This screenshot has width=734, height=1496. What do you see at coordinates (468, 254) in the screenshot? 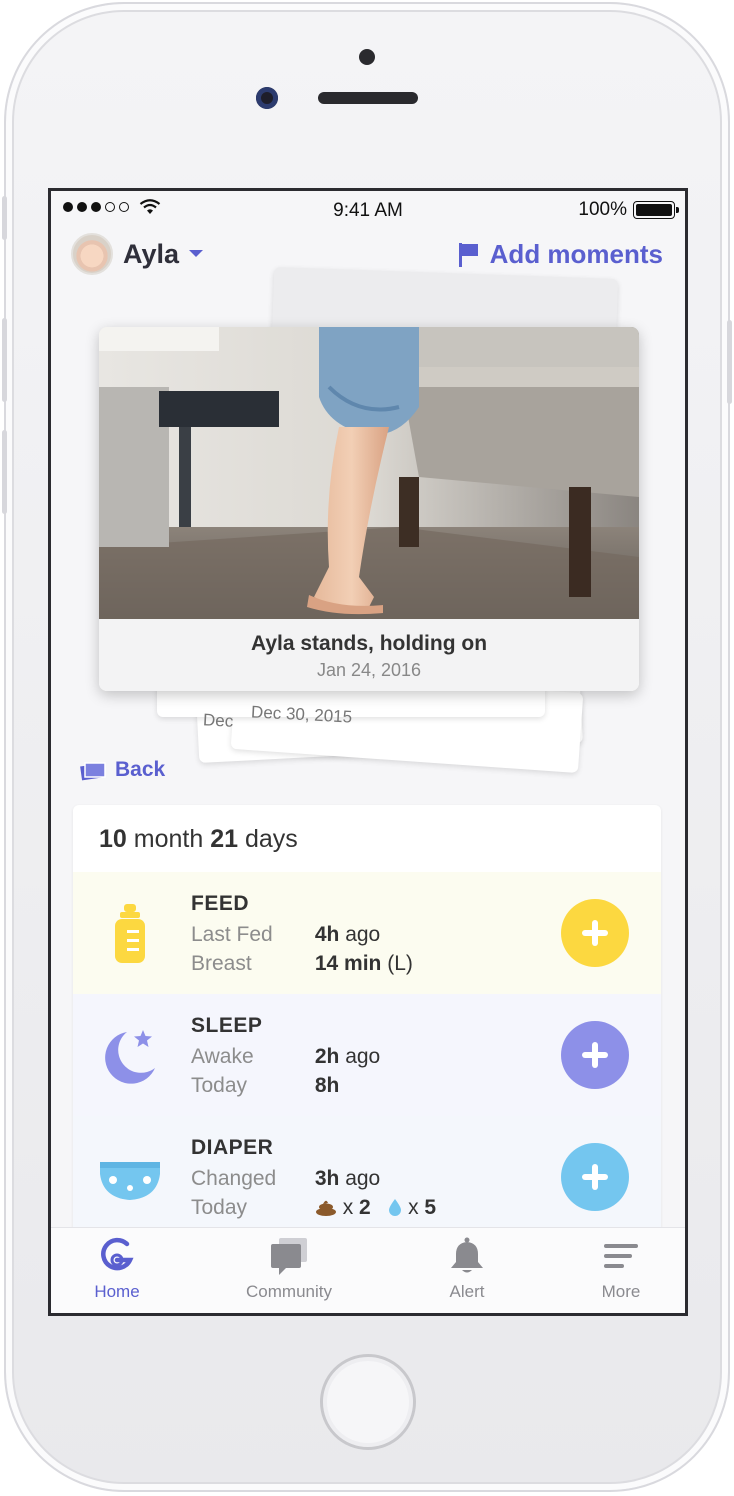
I see `flag-icon` at bounding box center [468, 254].